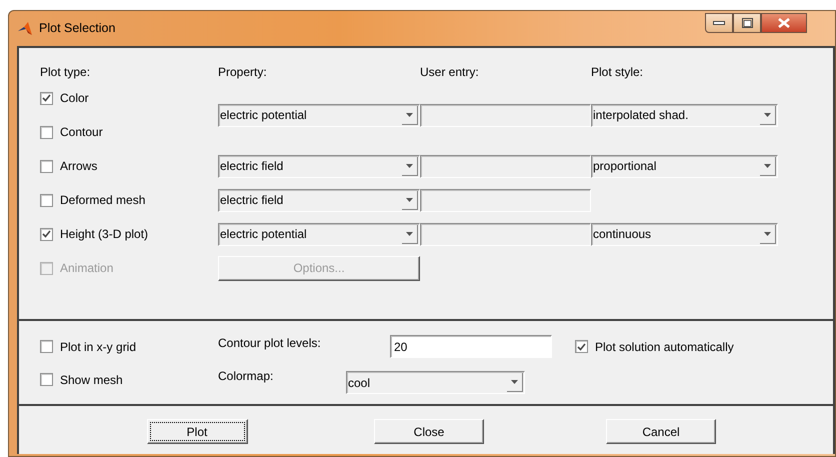 Image resolution: width=836 pixels, height=457 pixels. I want to click on dialog-button: Close, so click(429, 431).